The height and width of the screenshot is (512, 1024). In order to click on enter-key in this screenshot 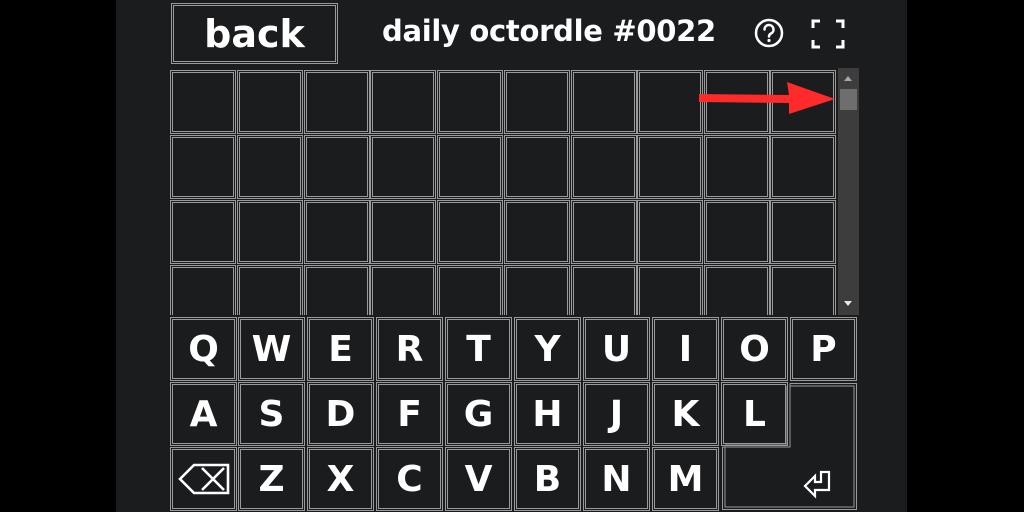, I will do `click(789, 446)`.